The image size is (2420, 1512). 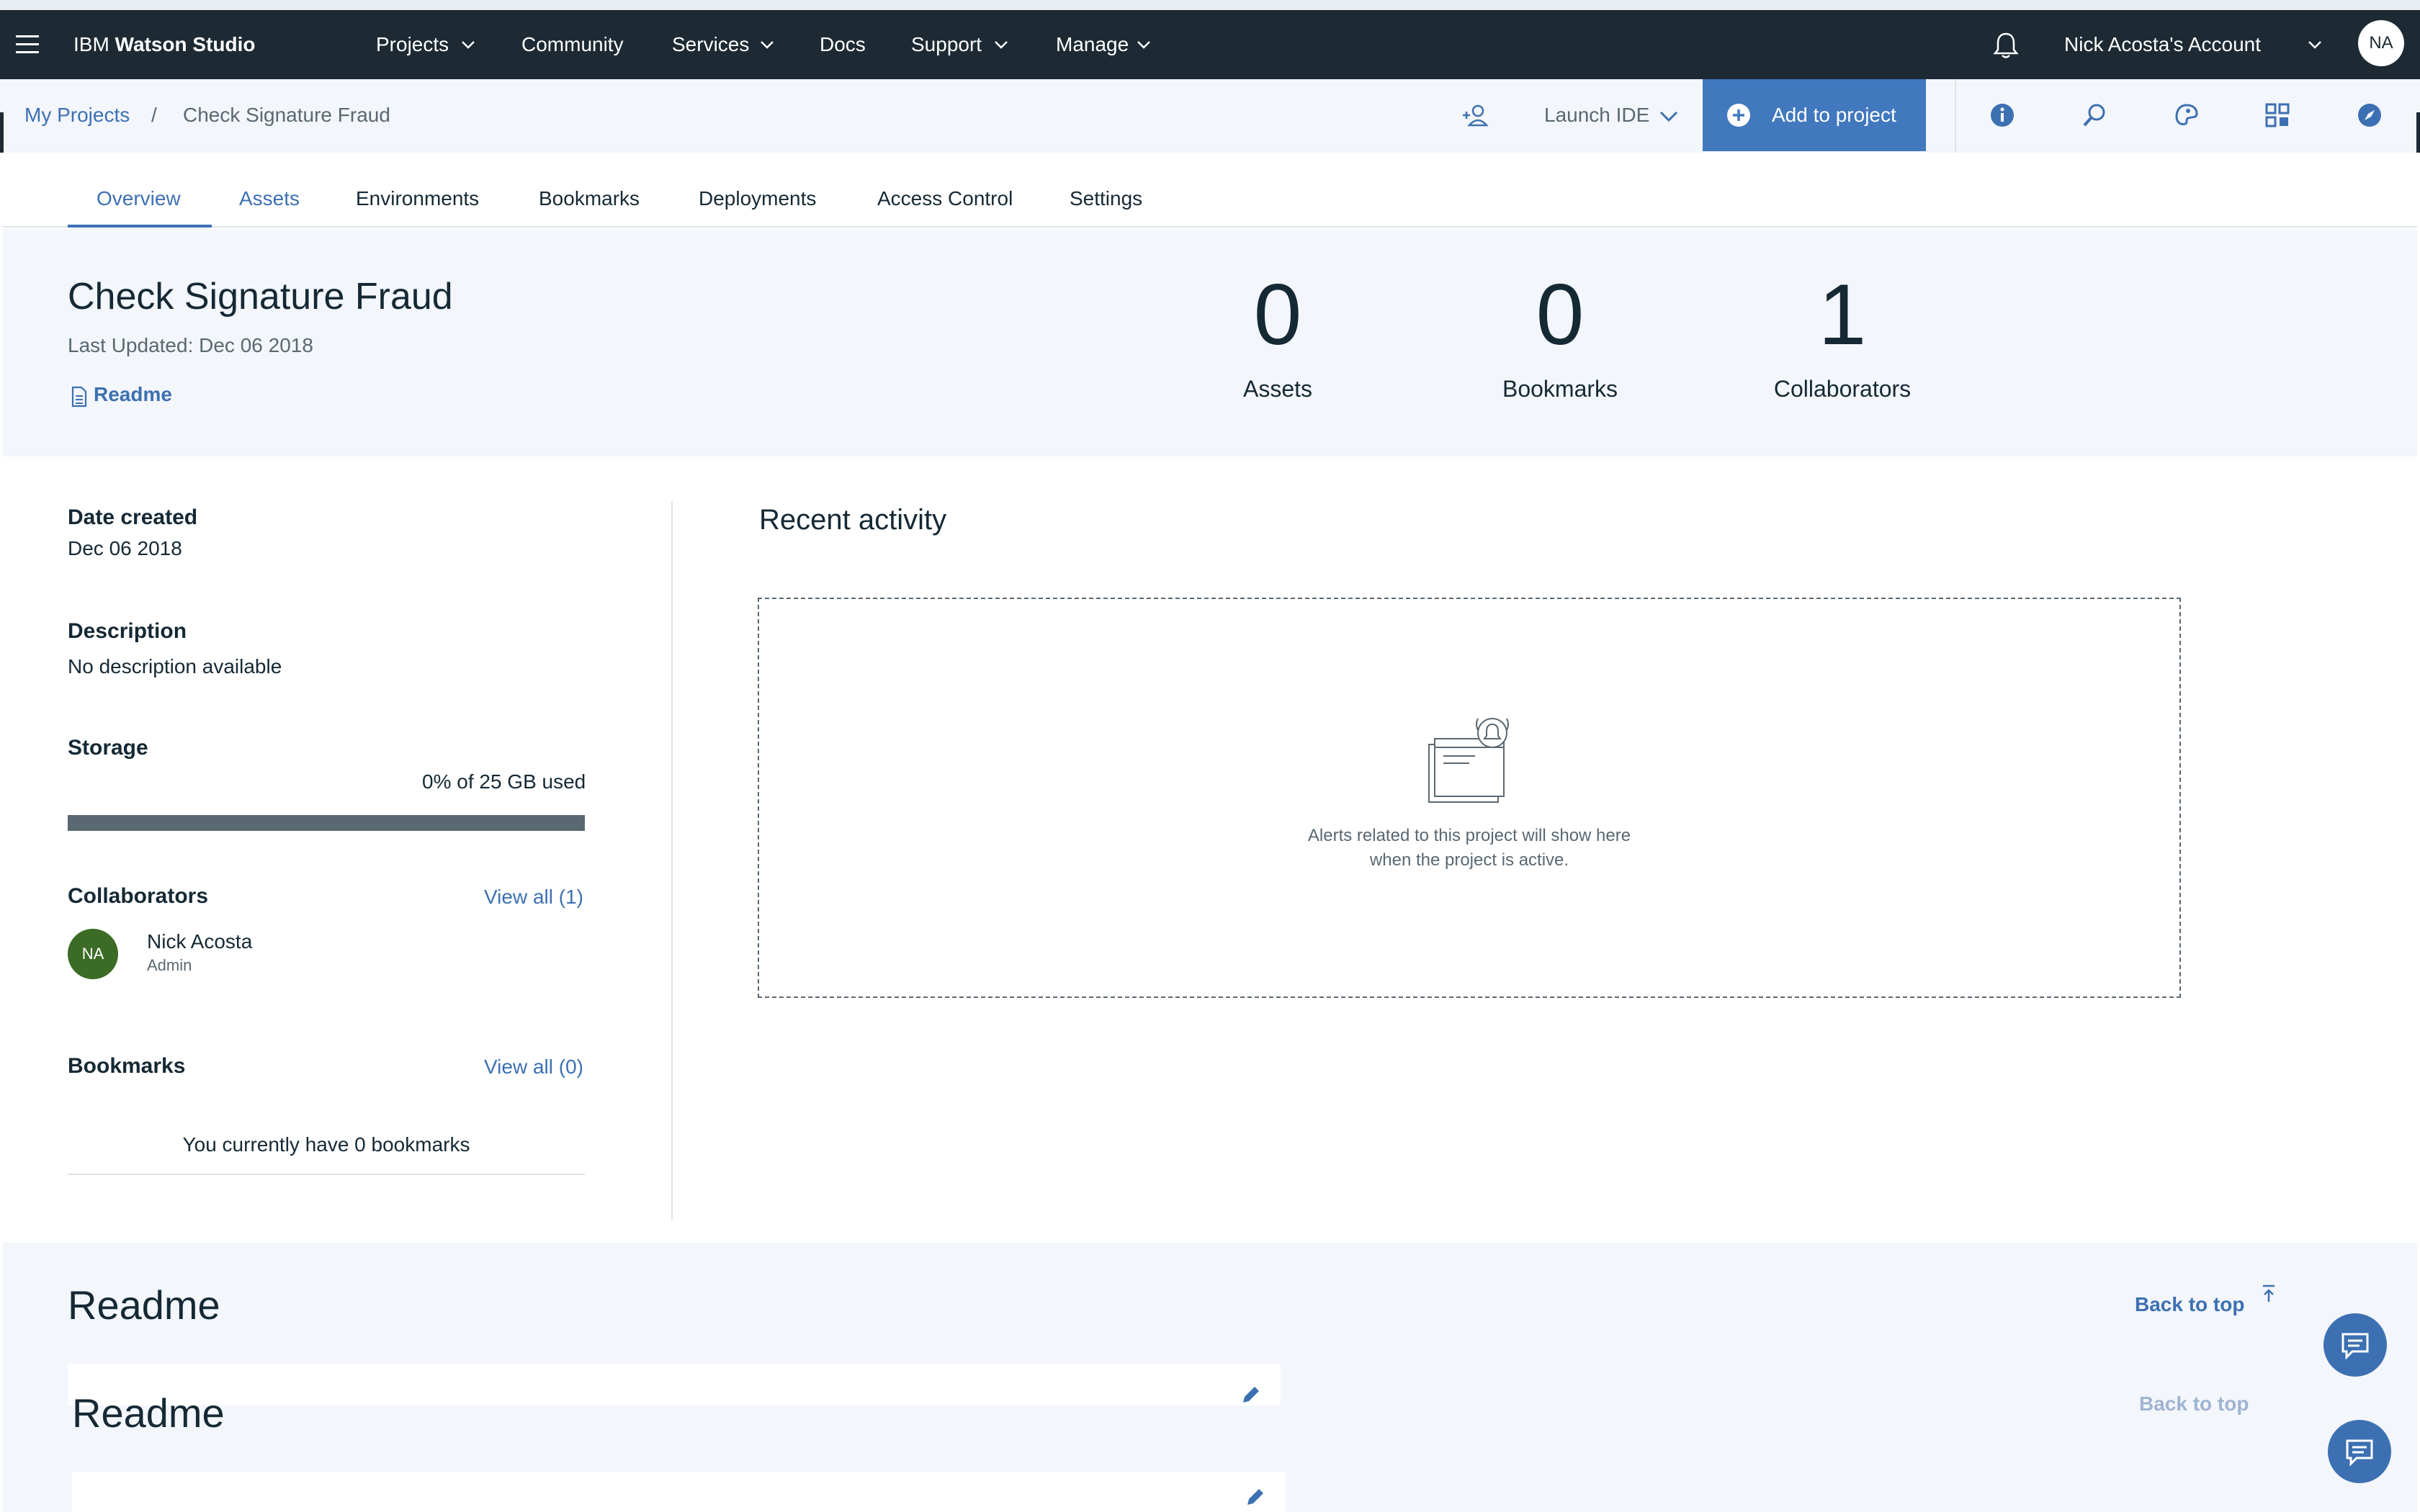 I want to click on nav-projects: Projects, so click(x=412, y=44).